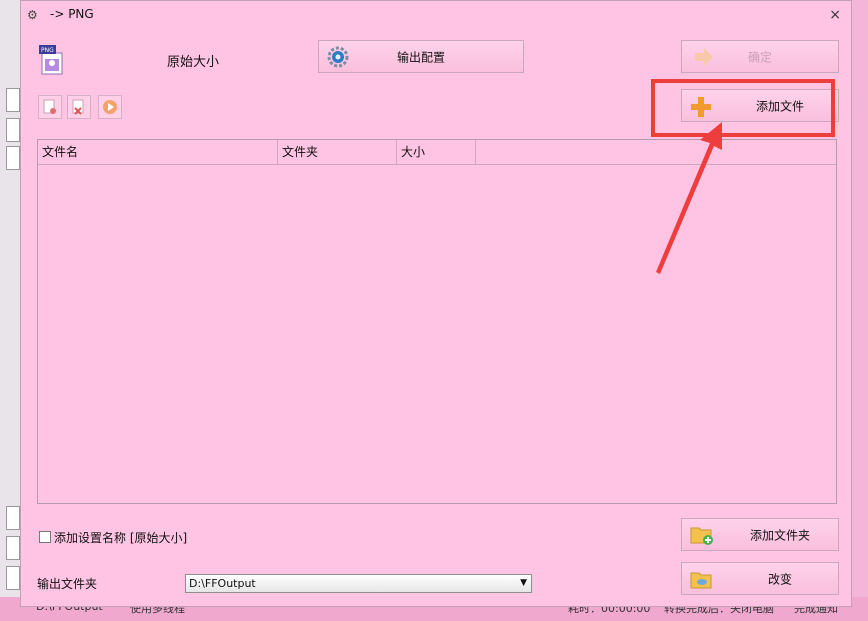  Describe the element at coordinates (835, 15) in the screenshot. I see `close-button: ×` at that location.